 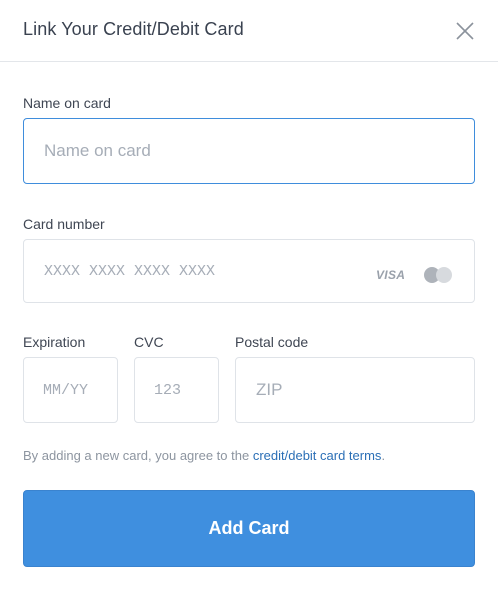 I want to click on card-terms-link: credit/debit card terms, so click(x=317, y=455).